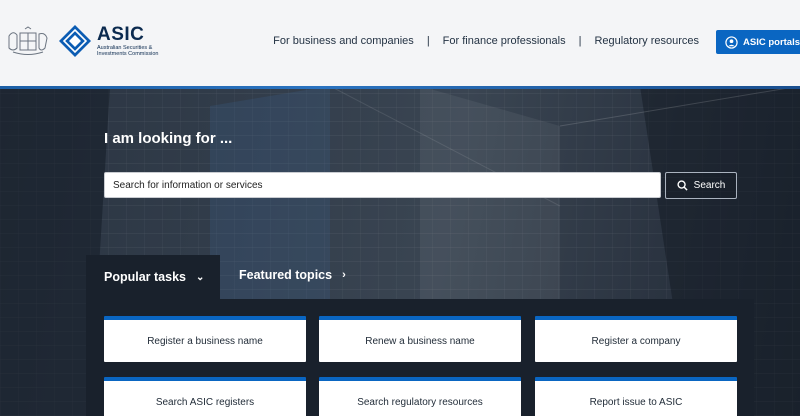  What do you see at coordinates (504, 41) in the screenshot?
I see `nav-item-finance: For finance professionals` at bounding box center [504, 41].